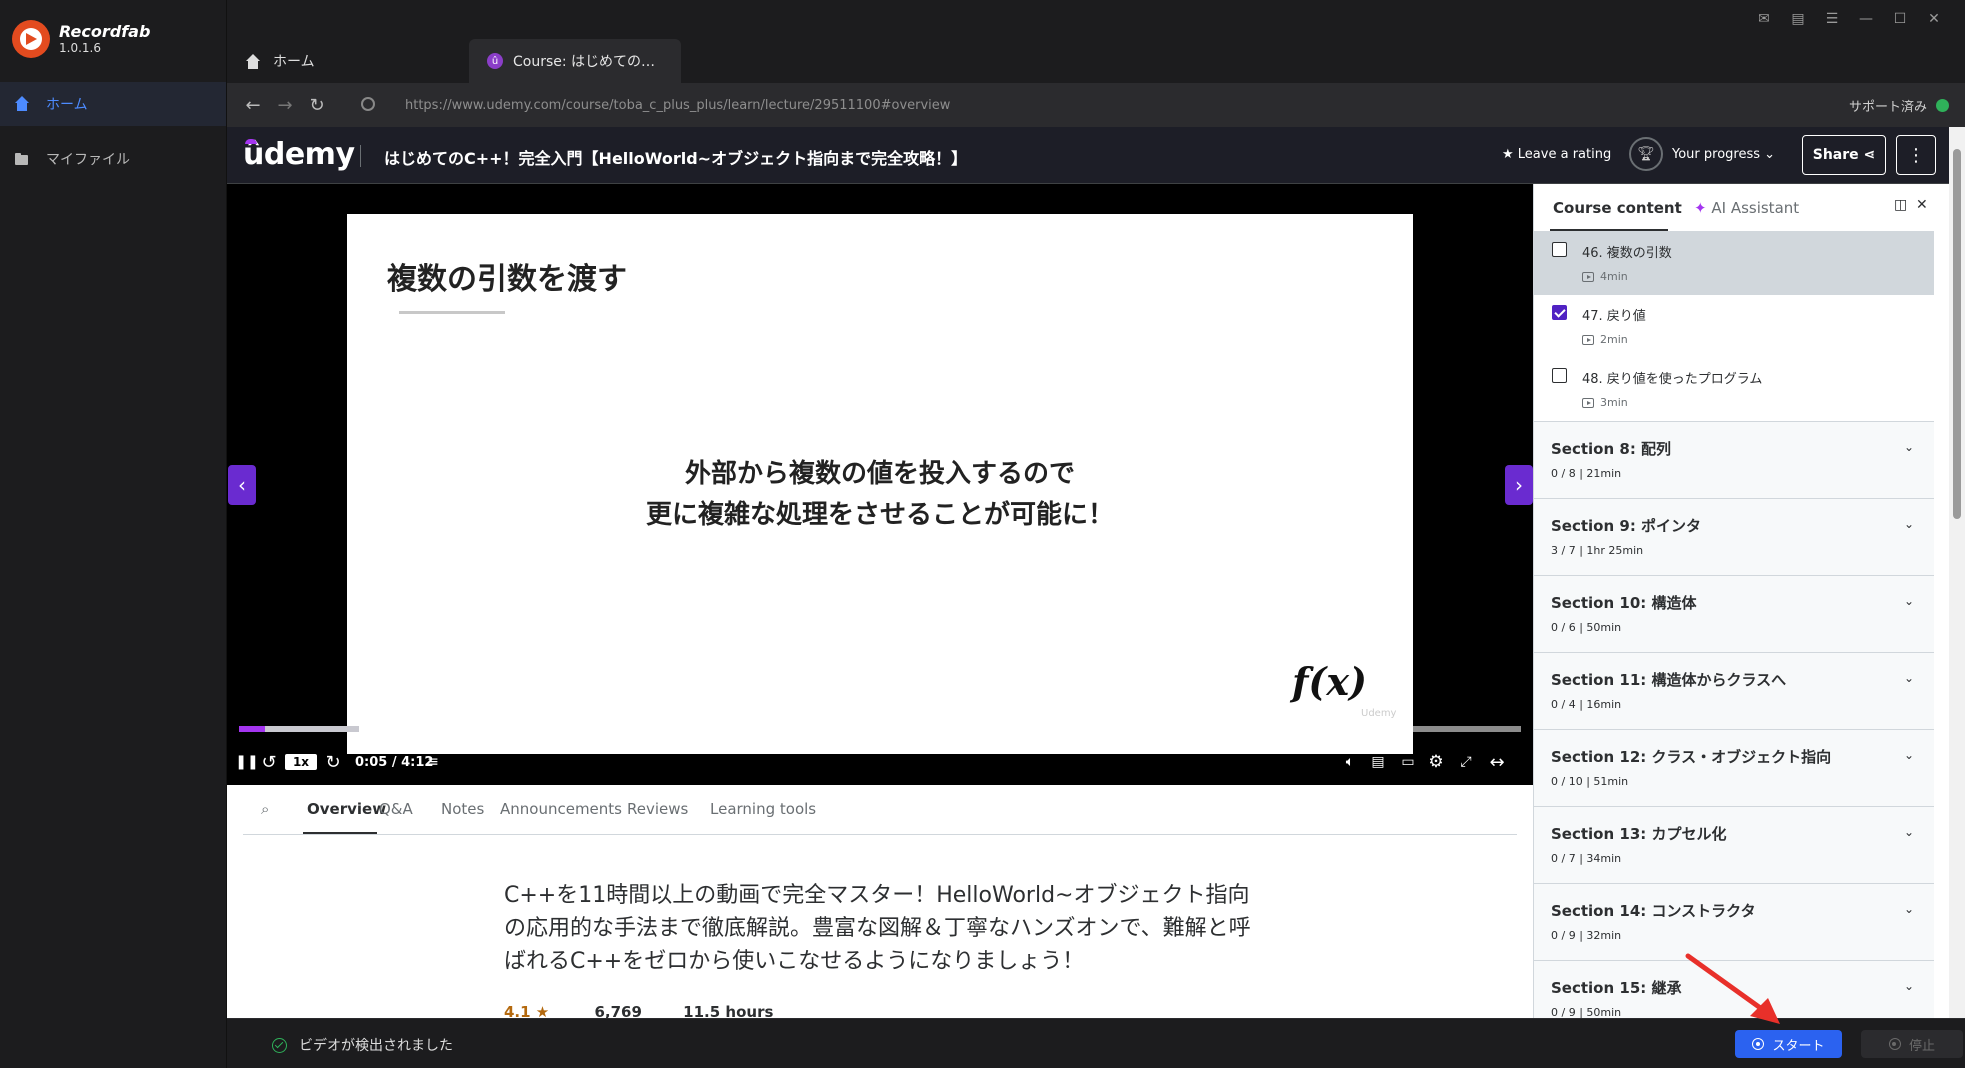 The height and width of the screenshot is (1068, 1965). I want to click on lecture-item: 48. 戻り値を使ったプログラム 3min, so click(1734, 389).